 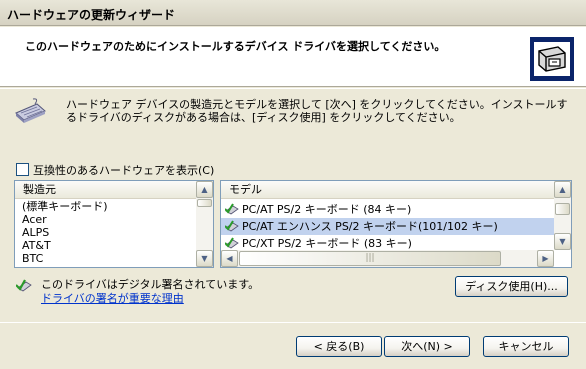 What do you see at coordinates (370, 258) in the screenshot?
I see `scroll-thumb: |||` at bounding box center [370, 258].